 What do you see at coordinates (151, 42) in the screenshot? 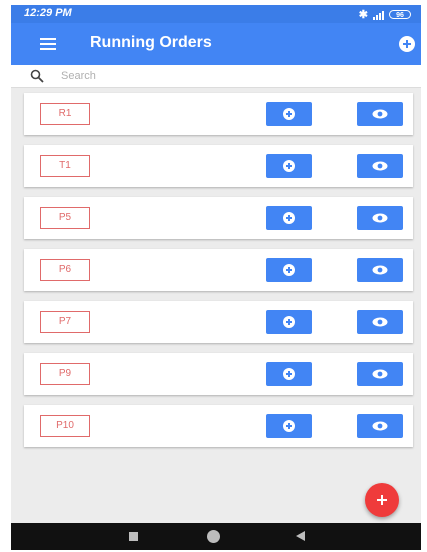
I see `page-title: Running Orders` at bounding box center [151, 42].